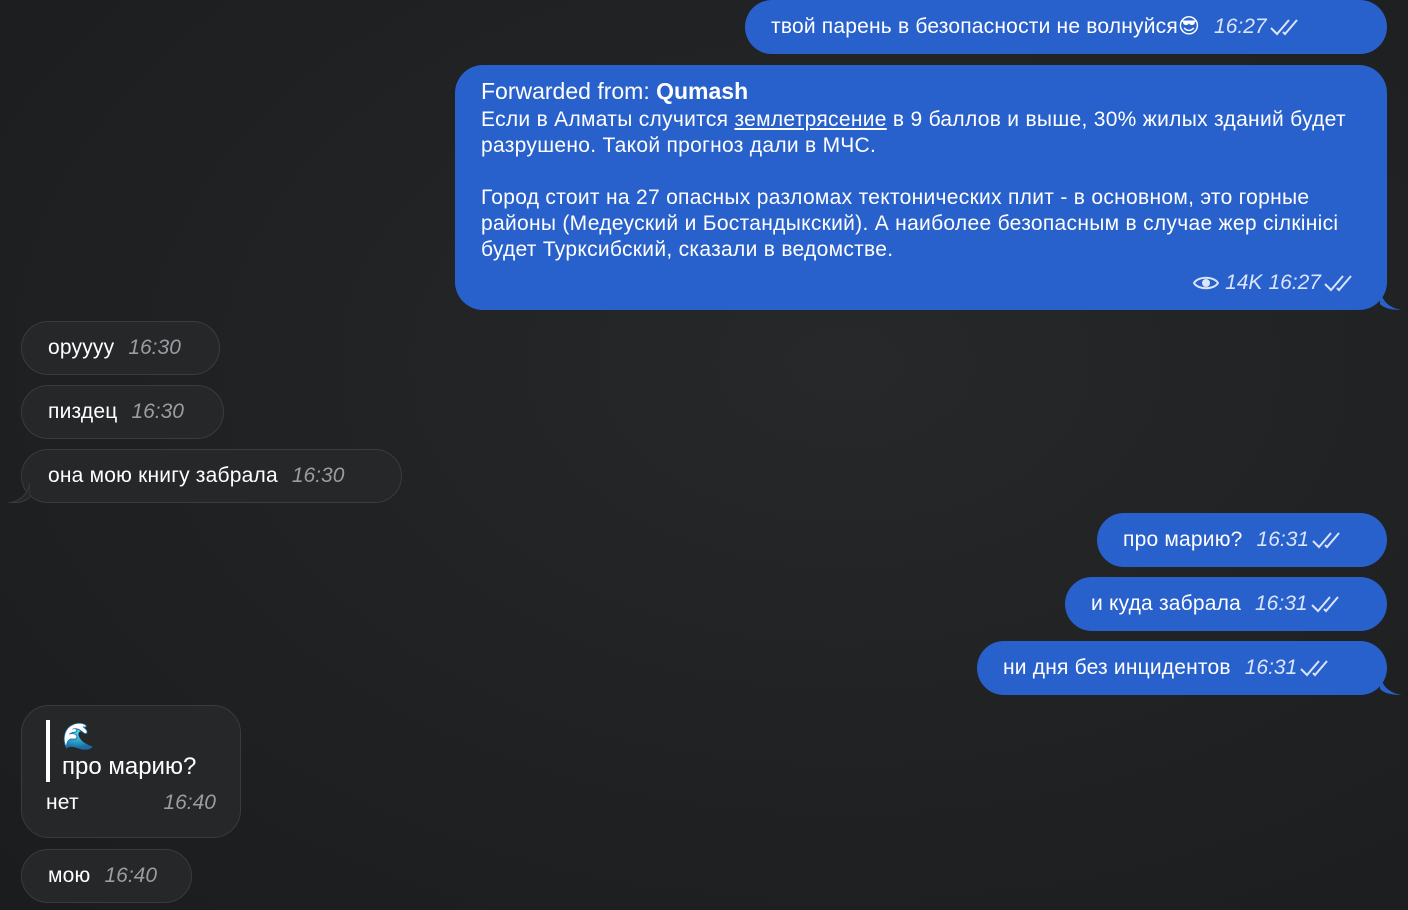 The height and width of the screenshot is (910, 1408). I want to click on message-text: она мою книгу забрала, so click(163, 475).